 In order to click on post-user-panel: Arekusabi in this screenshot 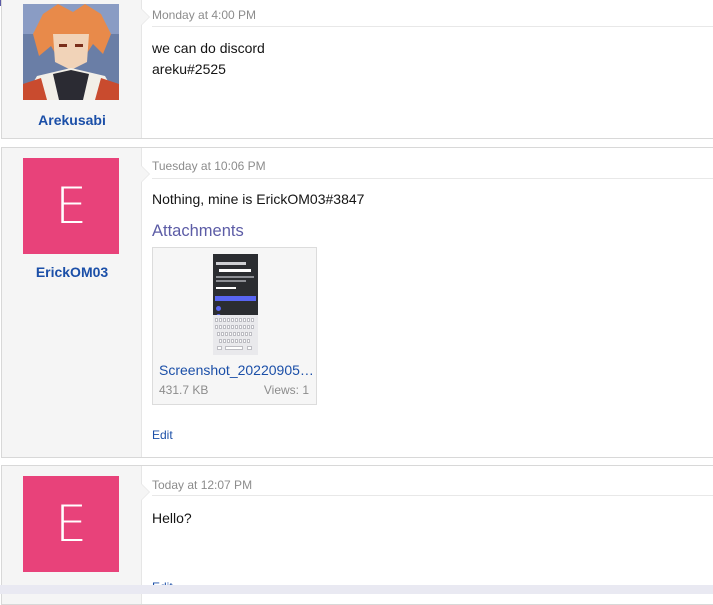, I will do `click(76, 69)`.